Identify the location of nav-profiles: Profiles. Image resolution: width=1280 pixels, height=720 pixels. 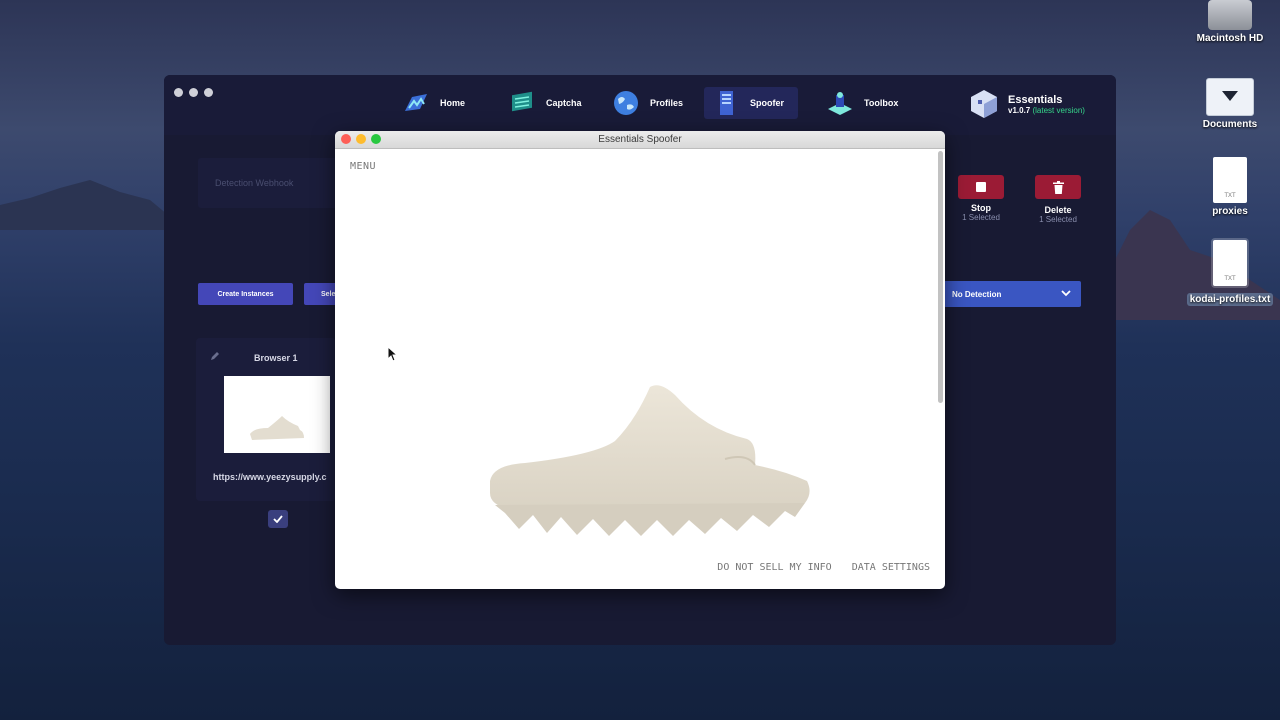
(647, 103).